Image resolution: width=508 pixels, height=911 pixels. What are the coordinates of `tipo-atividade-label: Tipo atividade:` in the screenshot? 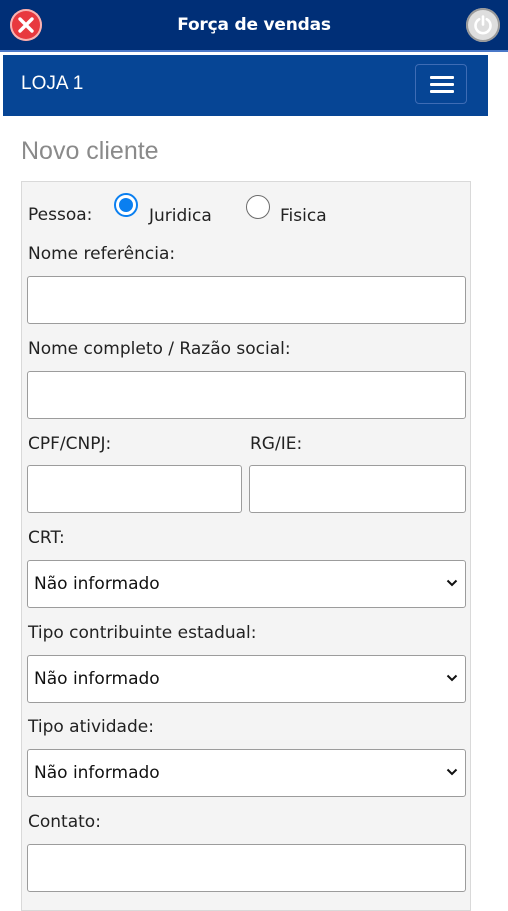 It's located at (91, 727).